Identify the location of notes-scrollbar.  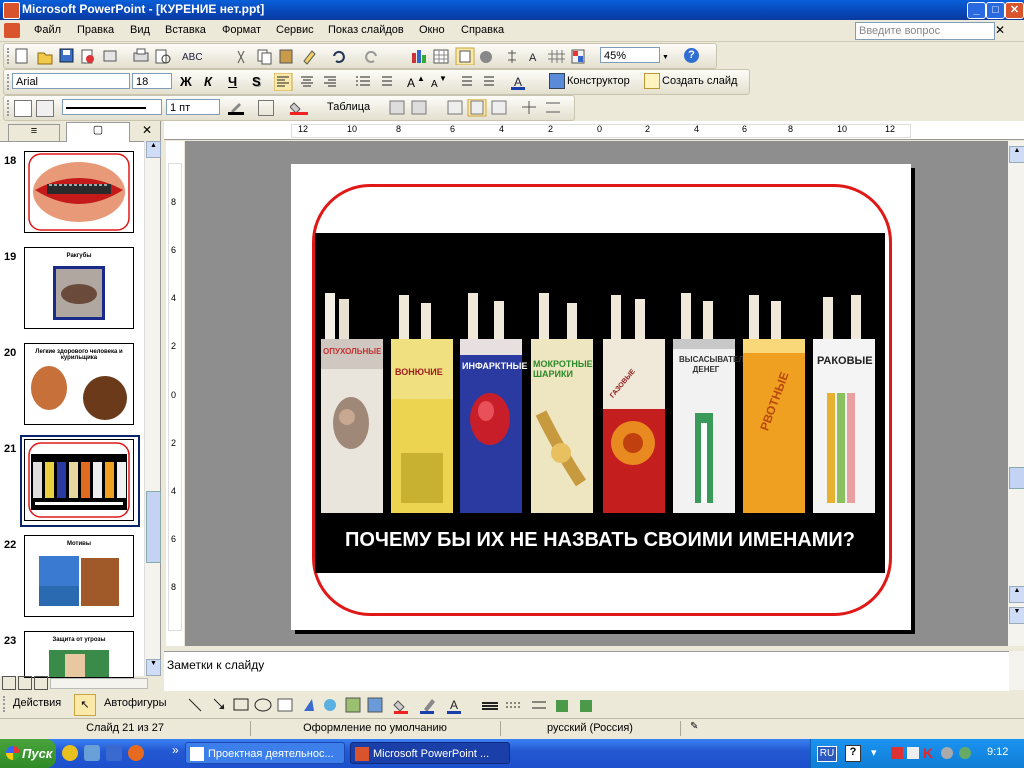
(1016, 670).